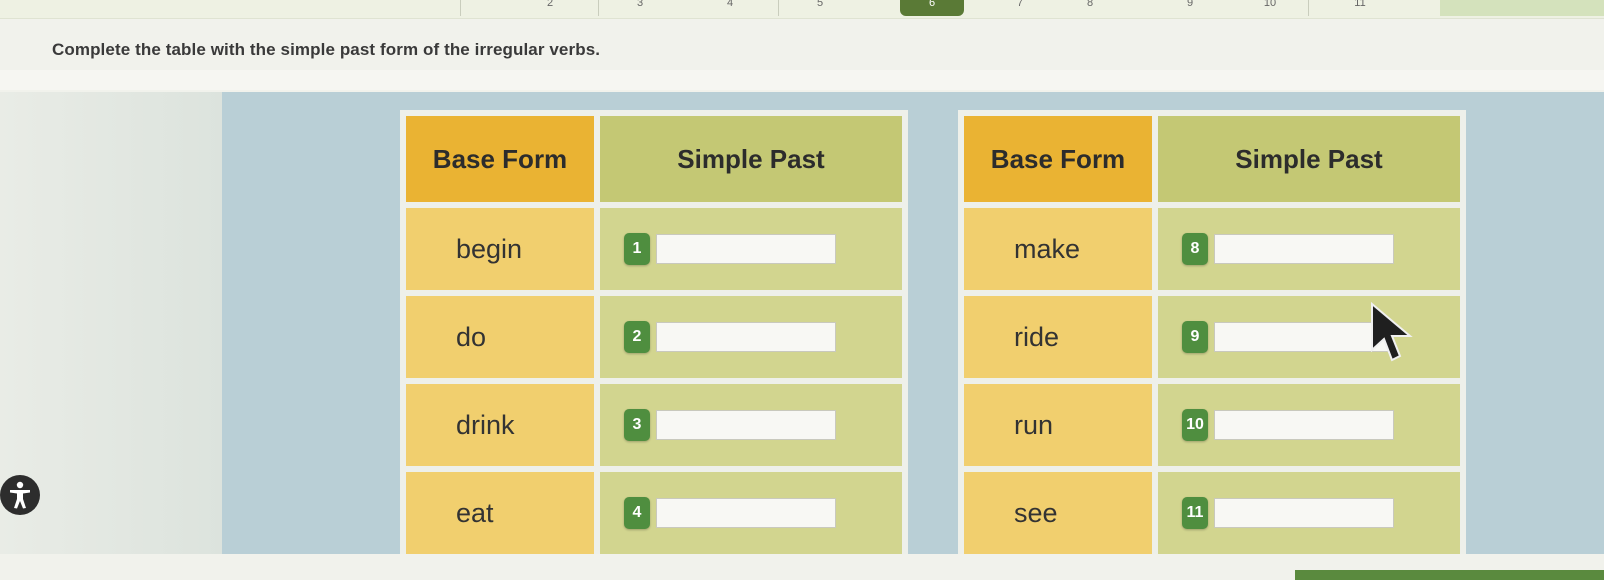 The width and height of the screenshot is (1604, 580). I want to click on accessibility-icon, so click(20, 495).